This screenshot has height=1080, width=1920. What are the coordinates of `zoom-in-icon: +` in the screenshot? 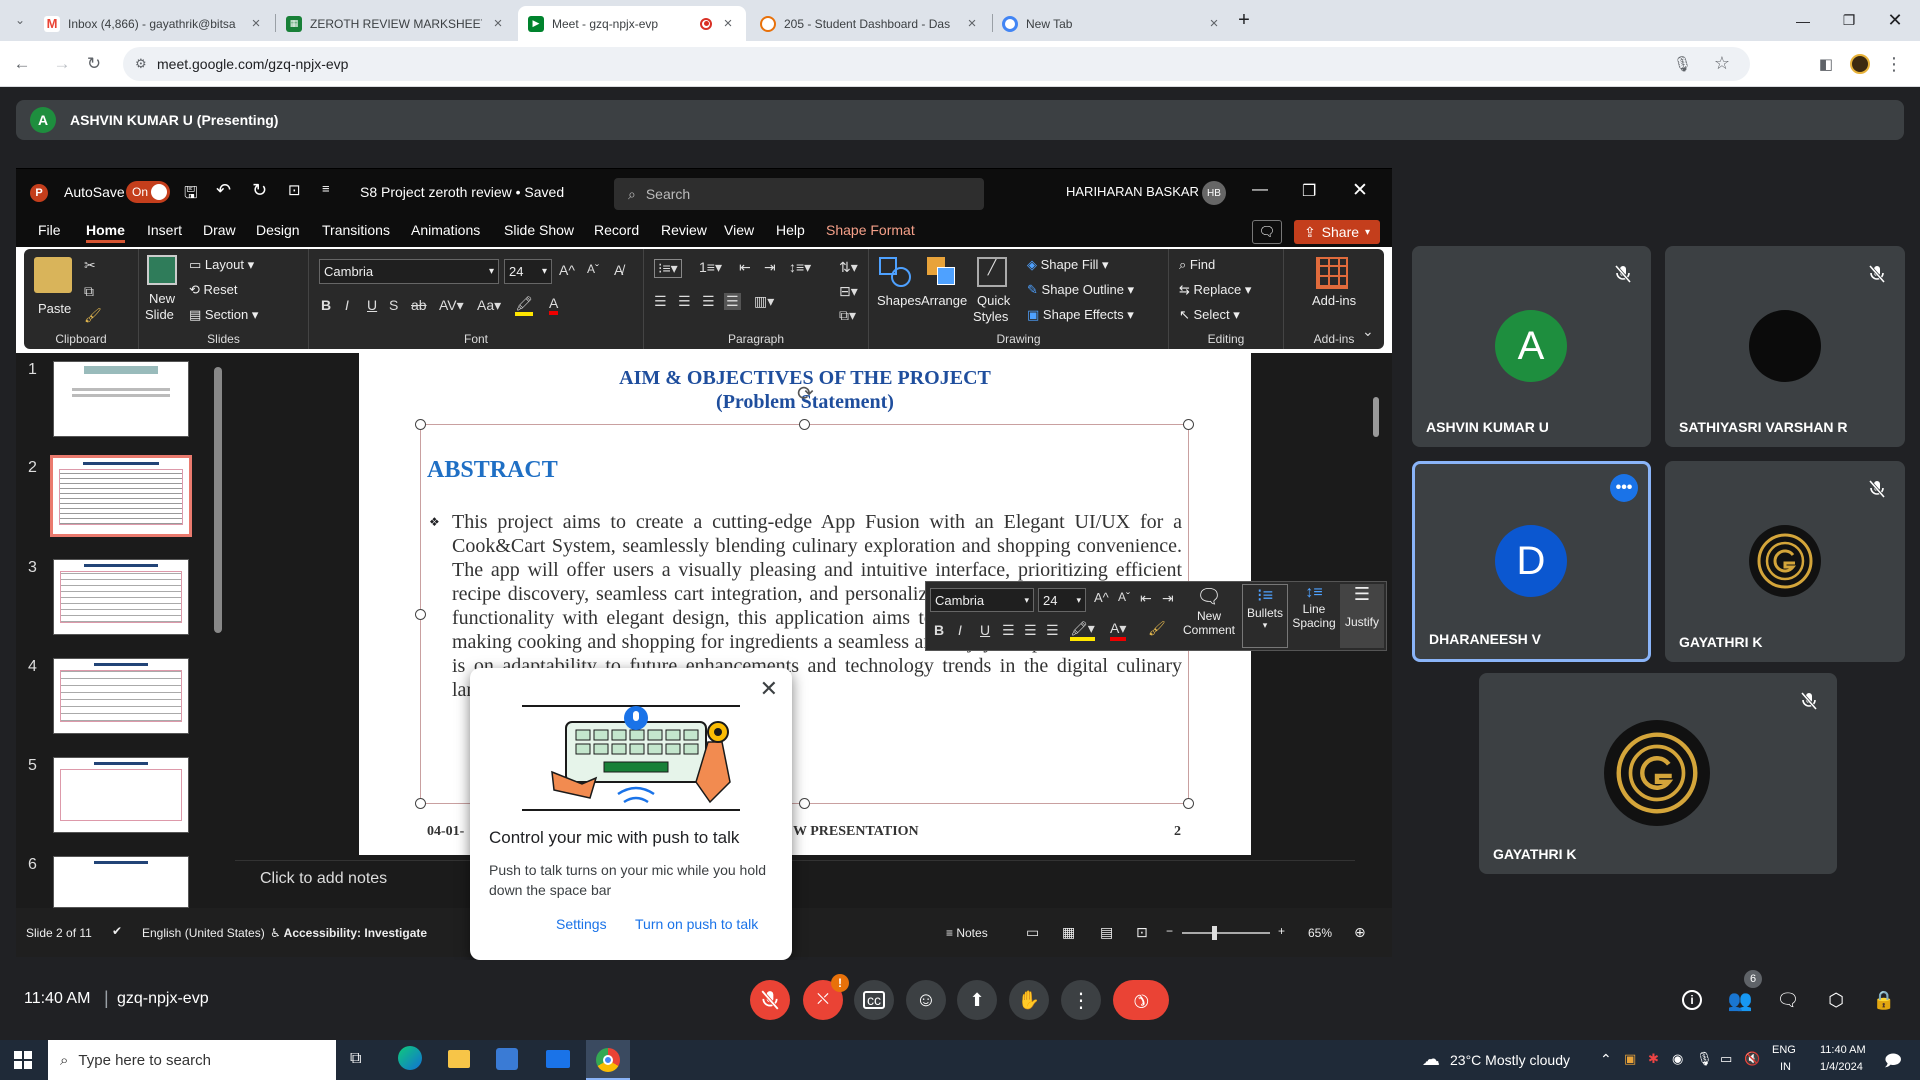 It's located at (1281, 931).